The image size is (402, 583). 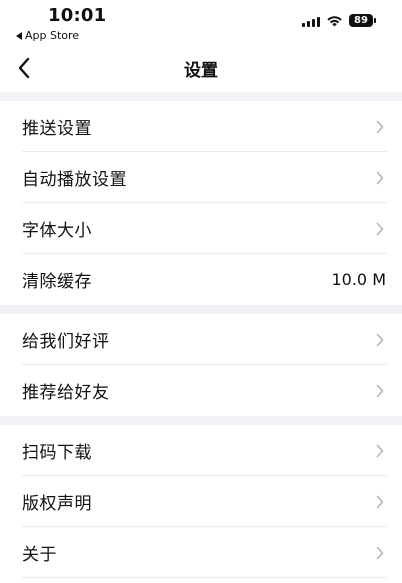 I want to click on settings-item-label: 自动播放设置, so click(x=74, y=180).